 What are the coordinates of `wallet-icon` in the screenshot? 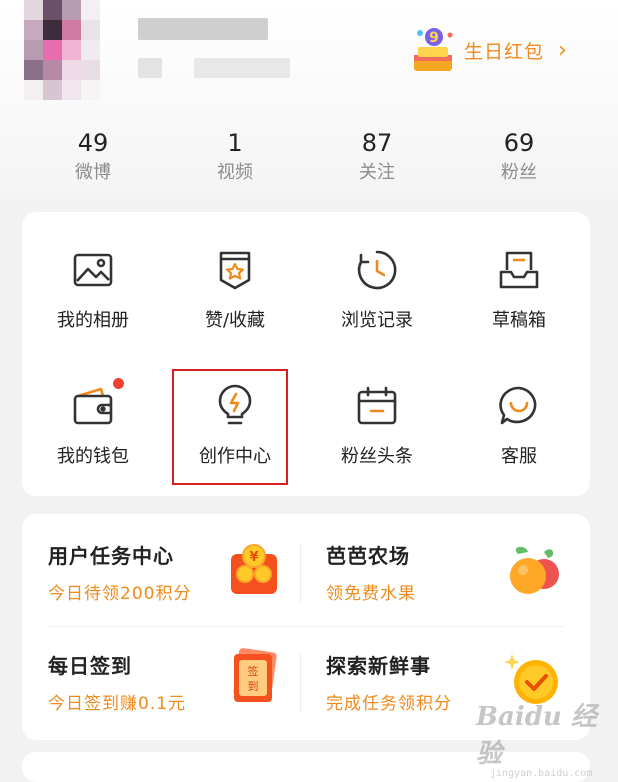 It's located at (93, 406).